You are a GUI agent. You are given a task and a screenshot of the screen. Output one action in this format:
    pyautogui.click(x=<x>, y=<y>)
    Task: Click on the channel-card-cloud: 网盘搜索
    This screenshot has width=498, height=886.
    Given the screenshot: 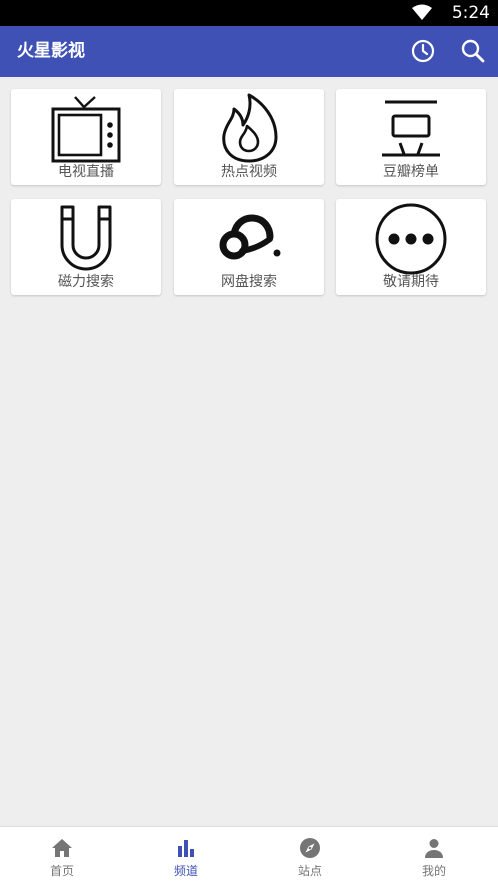 What is the action you would take?
    pyautogui.click(x=249, y=247)
    